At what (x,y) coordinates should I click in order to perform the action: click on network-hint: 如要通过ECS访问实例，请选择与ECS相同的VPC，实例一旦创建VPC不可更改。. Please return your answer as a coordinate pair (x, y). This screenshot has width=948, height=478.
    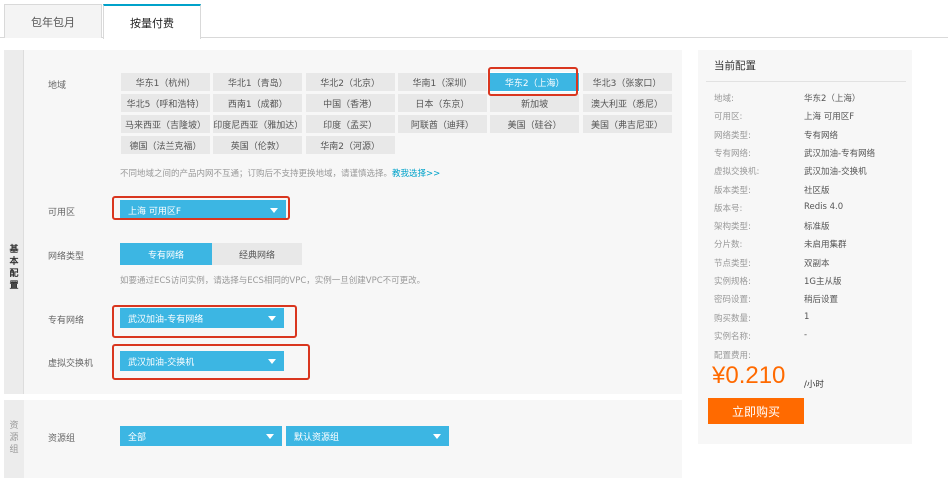
    Looking at the image, I should click on (273, 281).